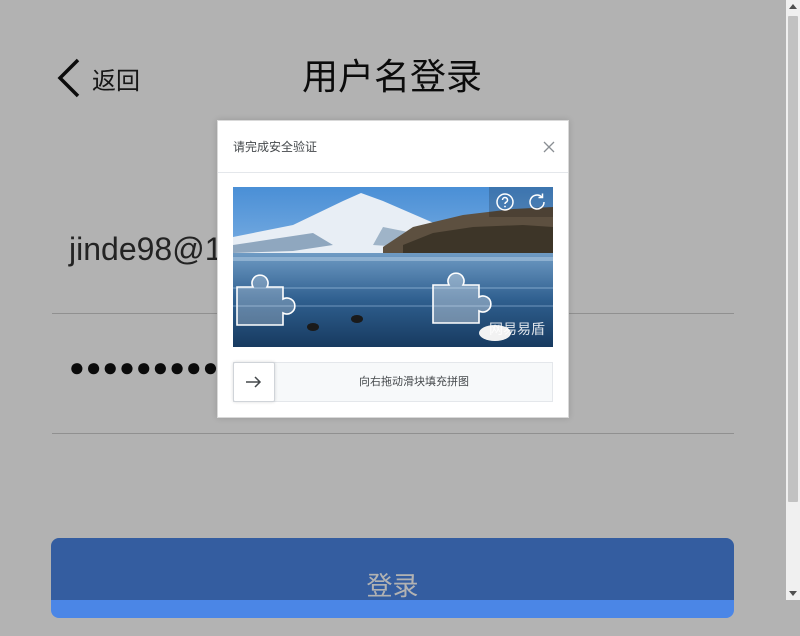 This screenshot has width=800, height=636. I want to click on captcha-title: 请完成安全验证, so click(275, 147).